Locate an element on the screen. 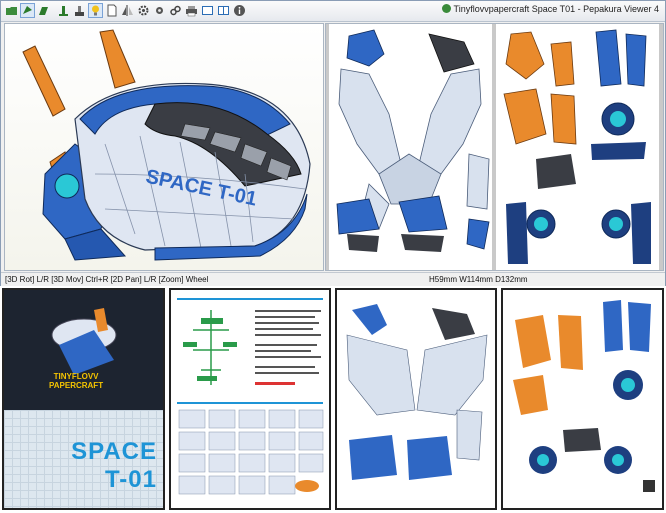 The height and width of the screenshot is (513, 666). cover-title-line2: T-01 is located at coordinates (130, 479).